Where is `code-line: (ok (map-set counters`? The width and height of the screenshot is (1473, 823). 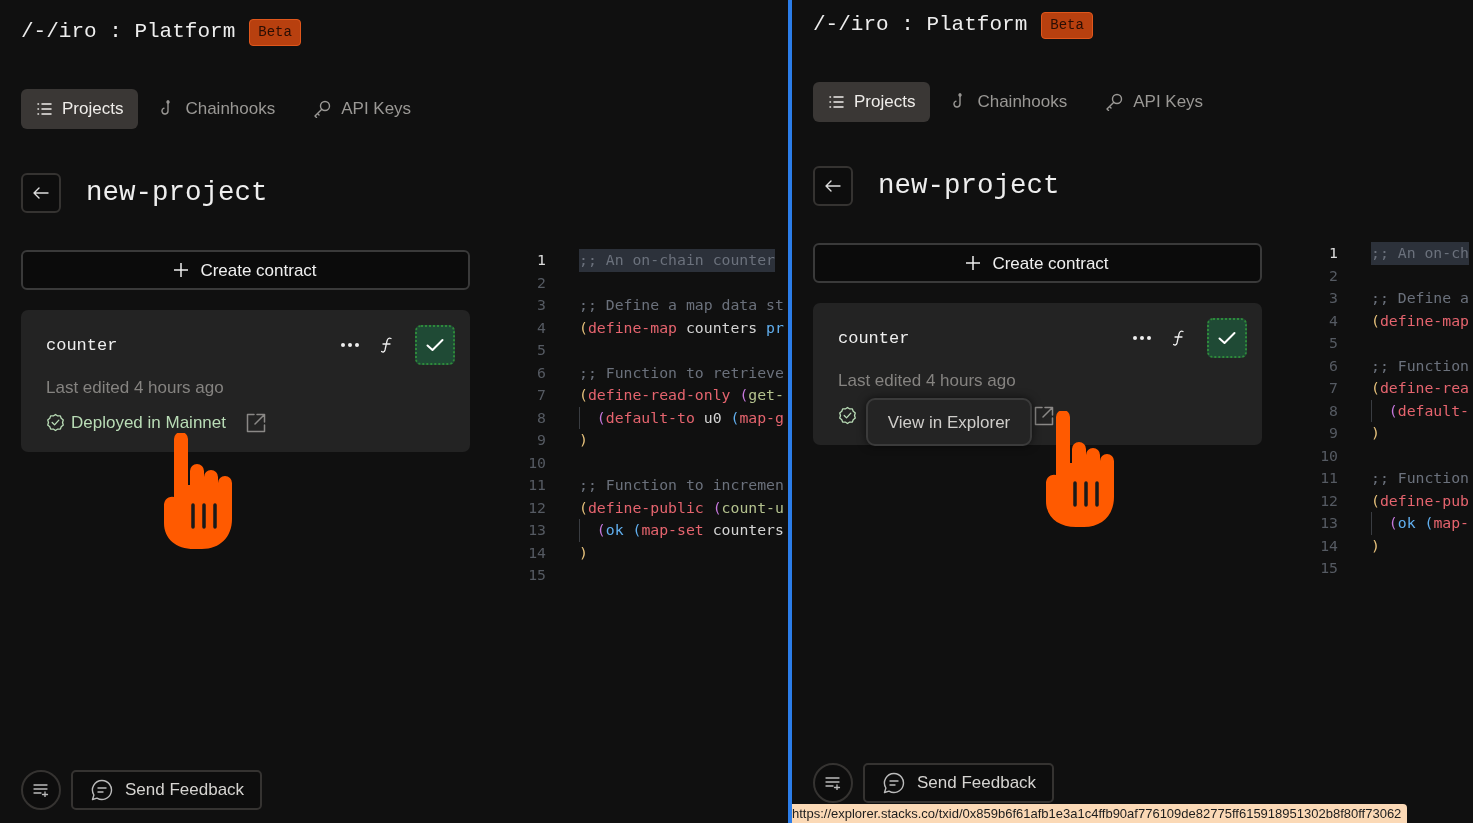
code-line: (ok (map-set counters is located at coordinates (681, 530).